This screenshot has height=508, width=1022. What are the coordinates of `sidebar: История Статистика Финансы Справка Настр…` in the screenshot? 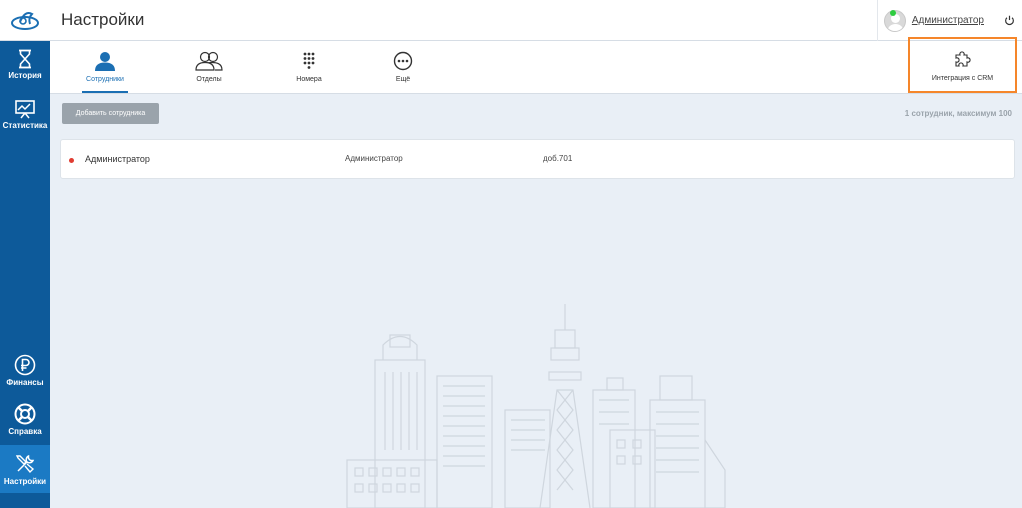 It's located at (25, 274).